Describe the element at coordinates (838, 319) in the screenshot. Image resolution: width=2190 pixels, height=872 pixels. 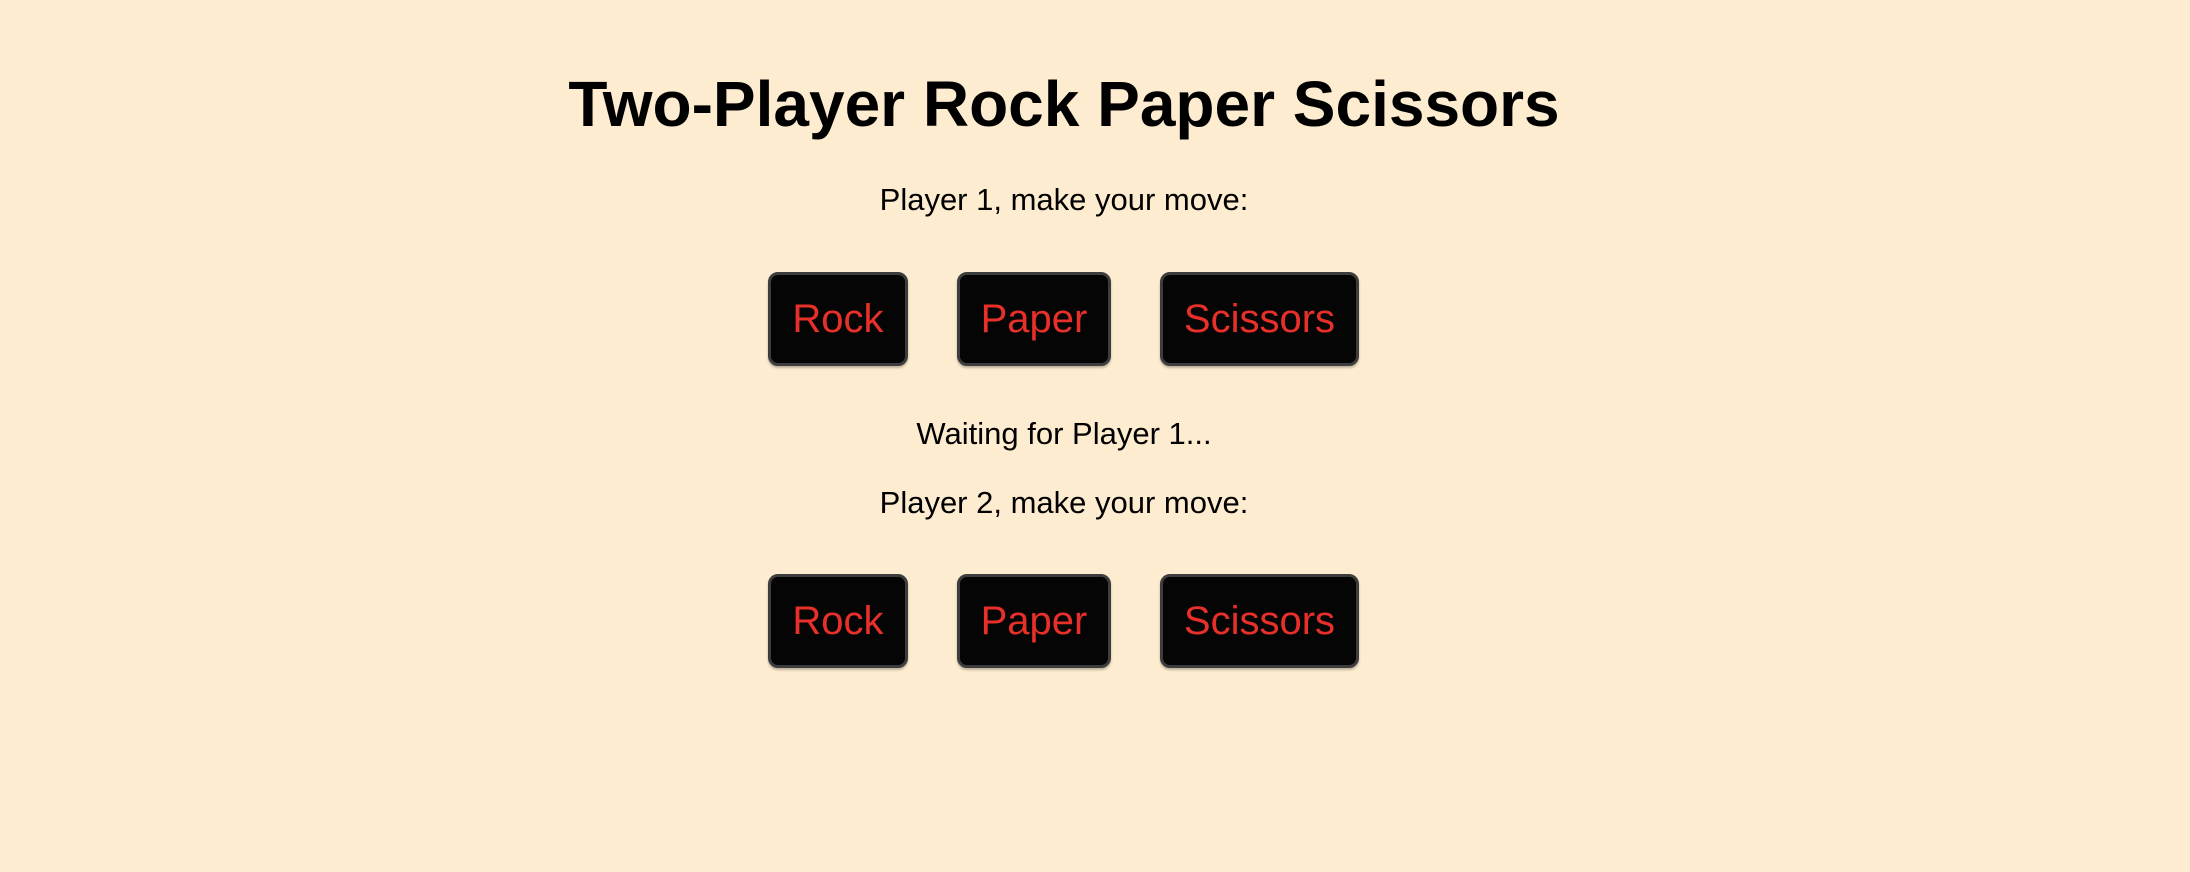
I see `player1-rock-button: Rock` at that location.